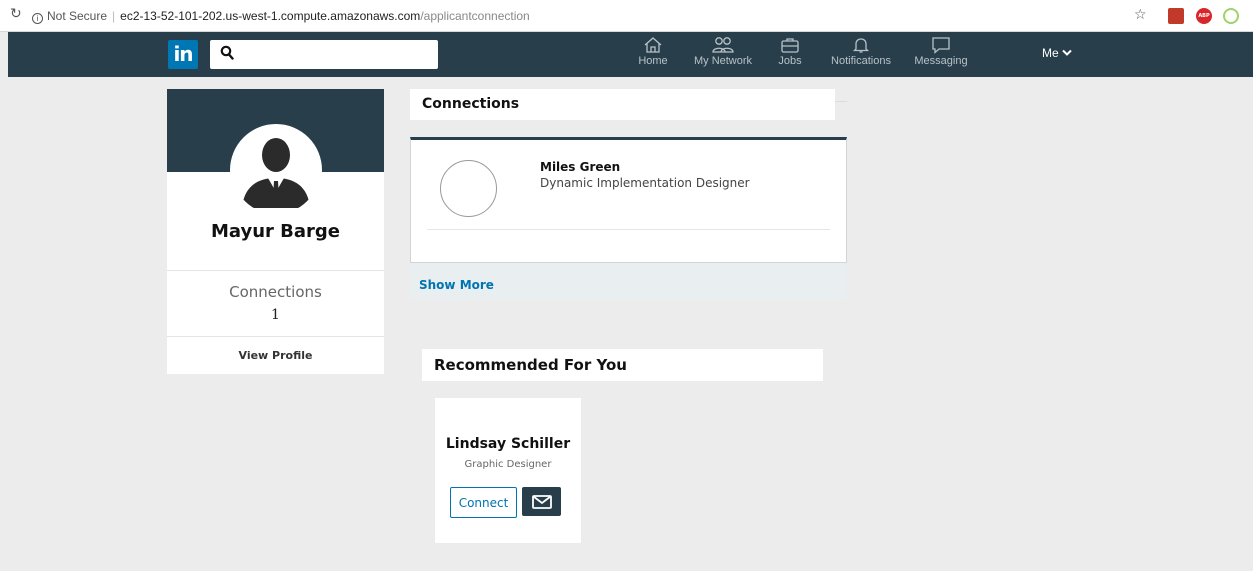  I want to click on briefcase-icon, so click(790, 45).